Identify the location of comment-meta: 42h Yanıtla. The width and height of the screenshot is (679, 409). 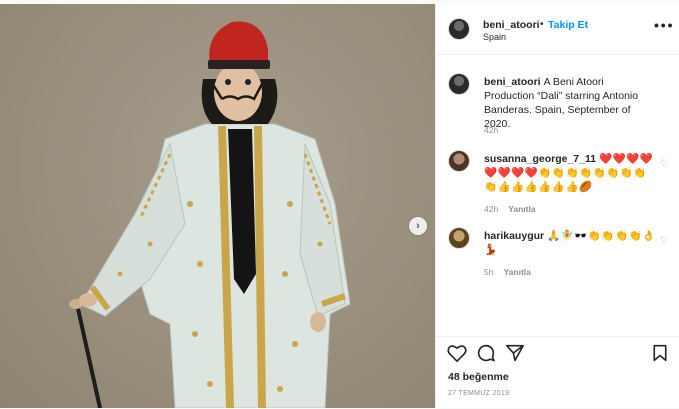
(510, 209).